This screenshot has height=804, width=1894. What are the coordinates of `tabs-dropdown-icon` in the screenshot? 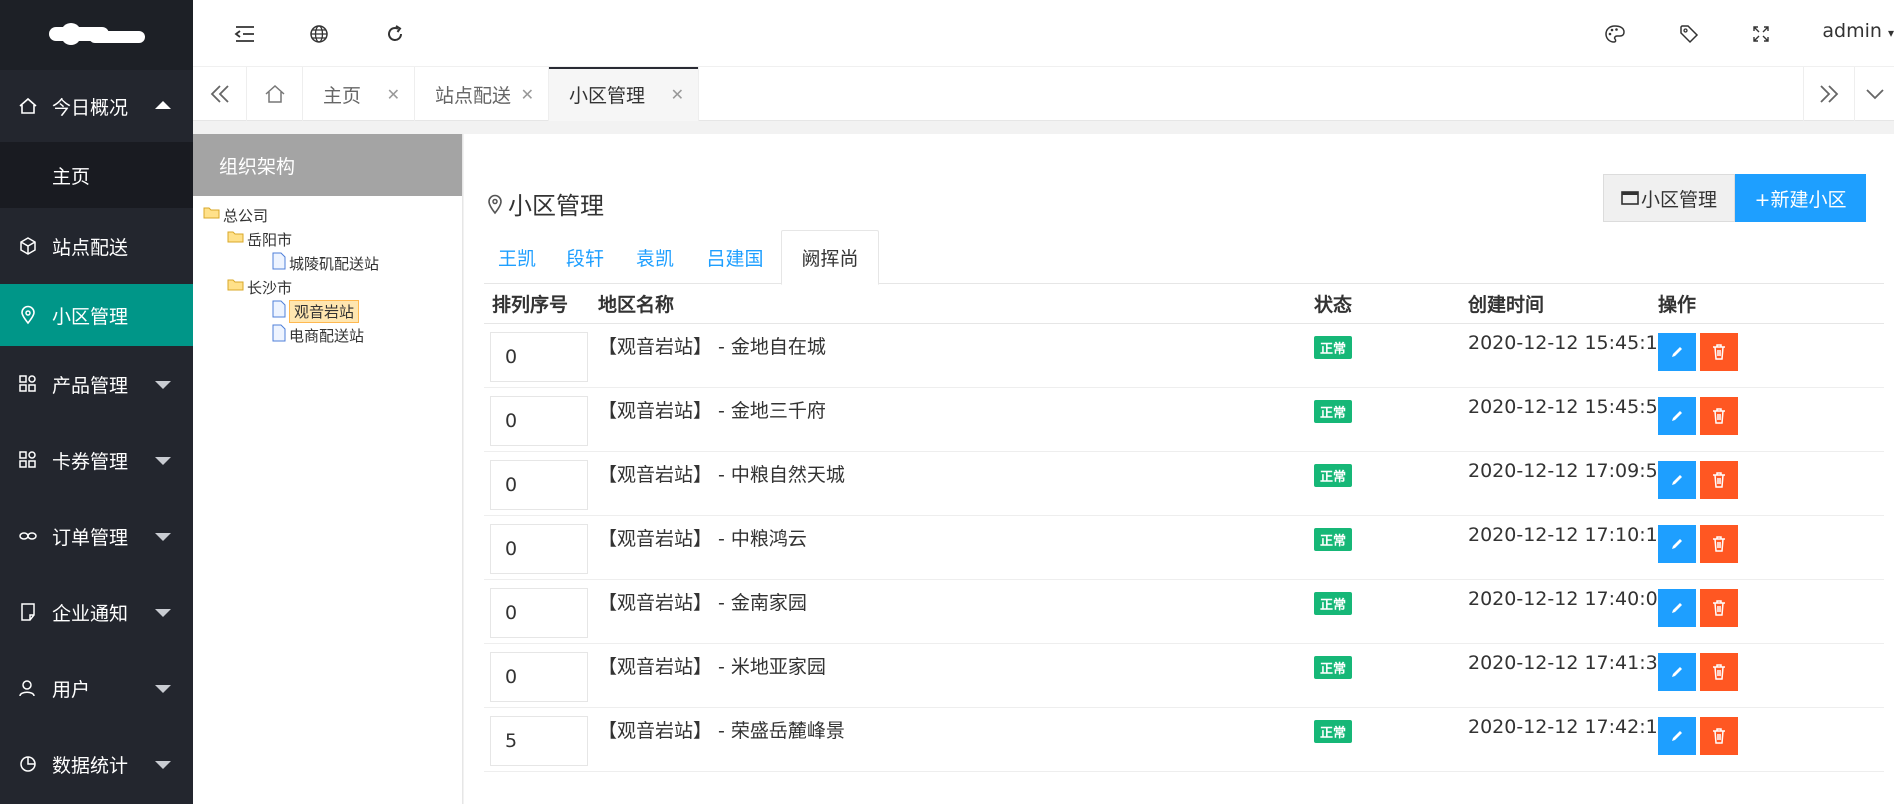 It's located at (1874, 94).